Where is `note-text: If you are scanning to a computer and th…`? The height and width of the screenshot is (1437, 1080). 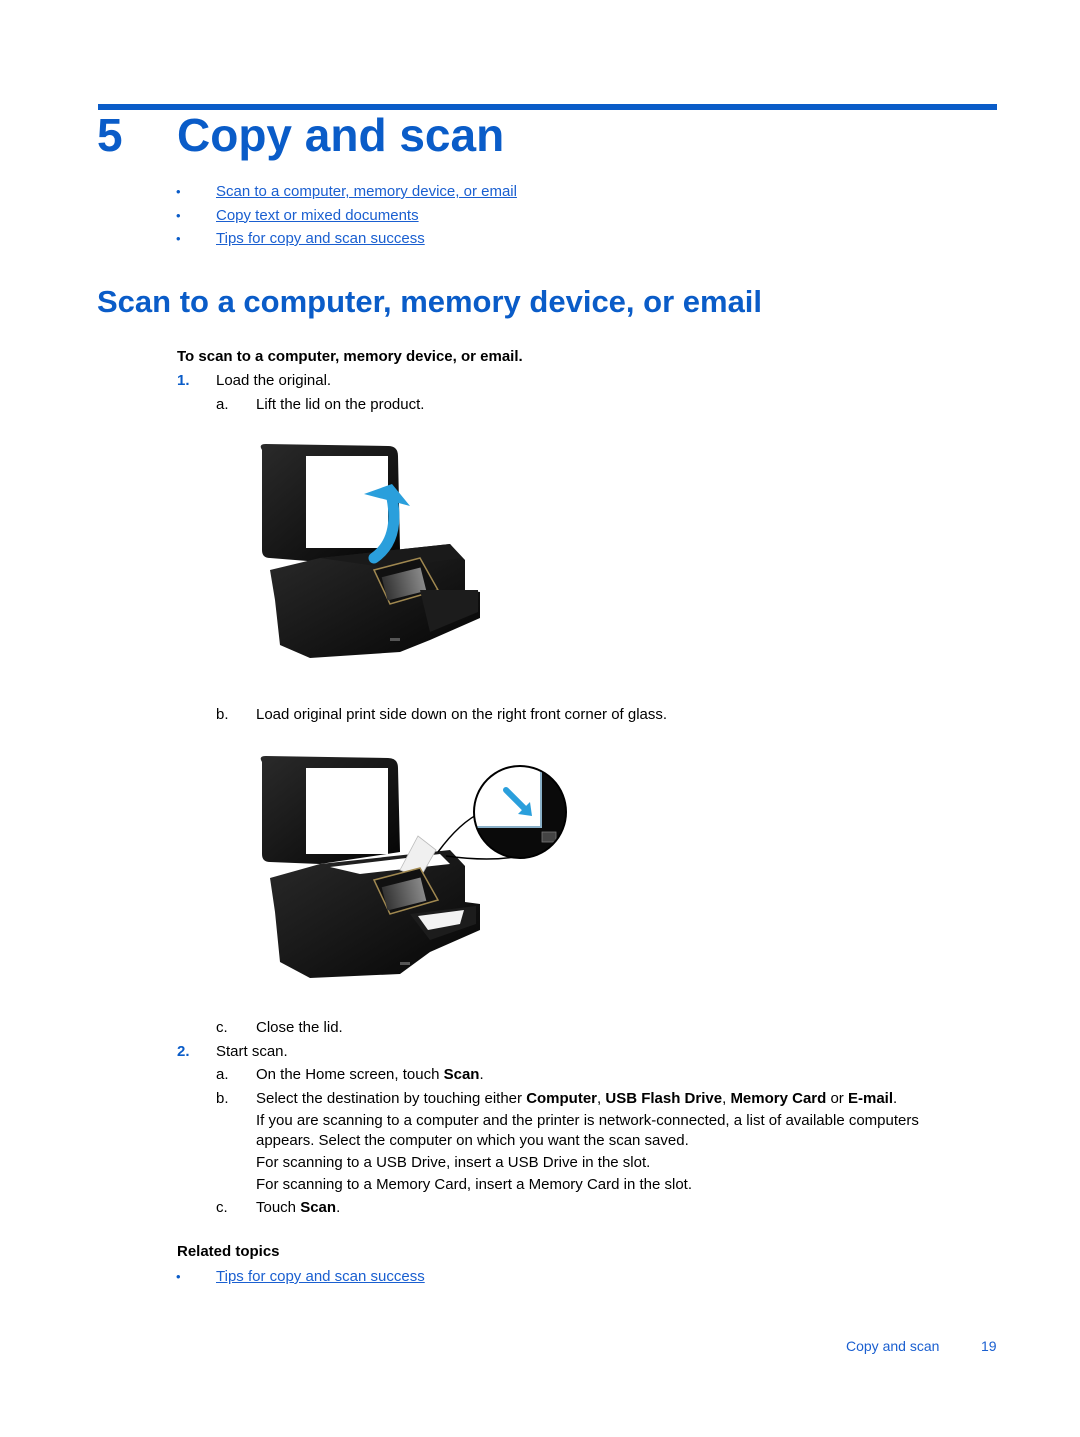
note-text: If you are scanning to a computer and th… is located at coordinates (587, 1120).